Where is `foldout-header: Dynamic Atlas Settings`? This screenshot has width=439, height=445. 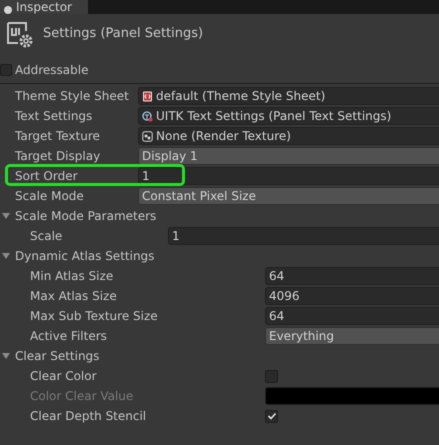 foldout-header: Dynamic Atlas Settings is located at coordinates (219, 256).